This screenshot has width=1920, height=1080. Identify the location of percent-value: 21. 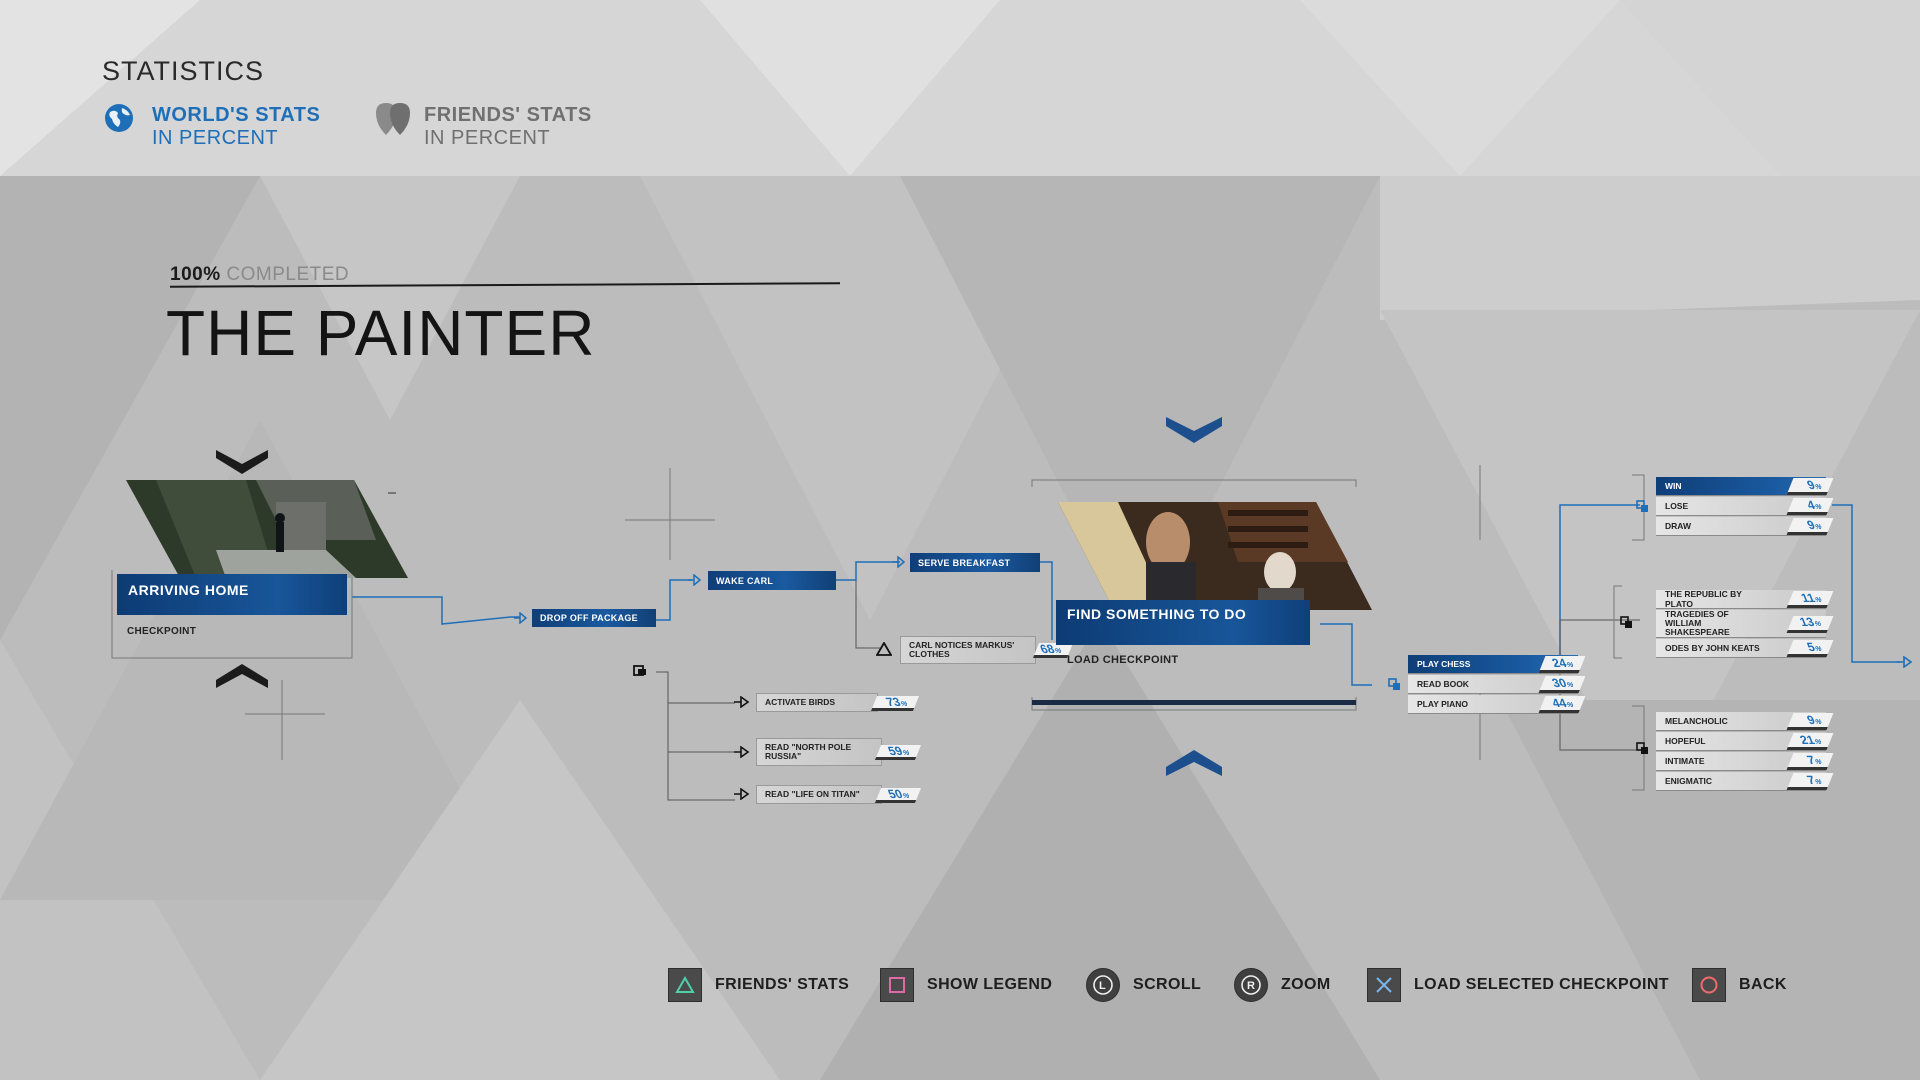
(1808, 740).